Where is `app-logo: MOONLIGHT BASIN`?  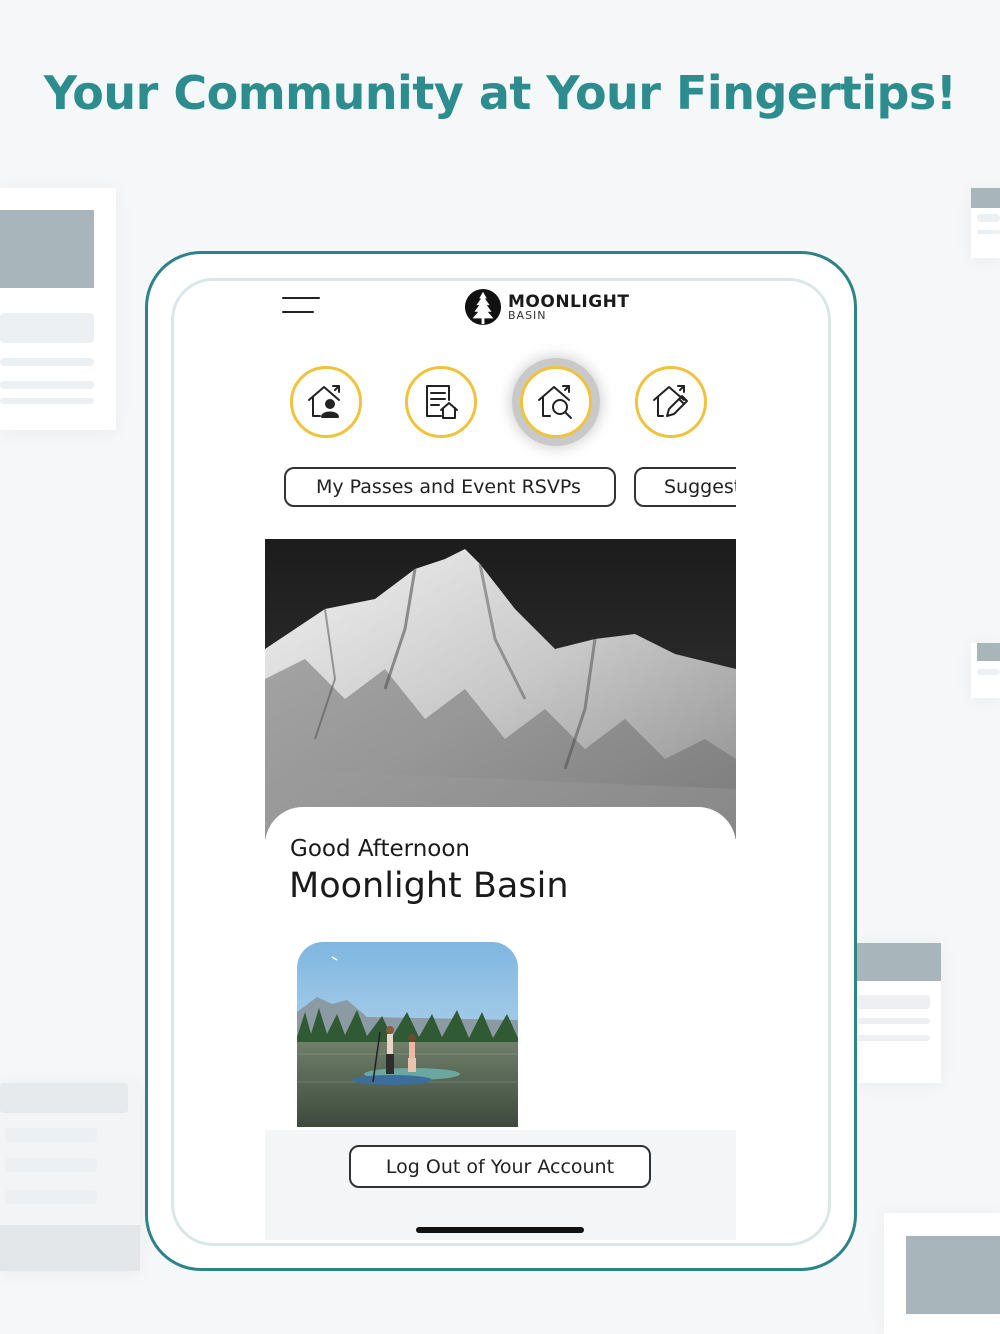 app-logo: MOONLIGHT BASIN is located at coordinates (546, 307).